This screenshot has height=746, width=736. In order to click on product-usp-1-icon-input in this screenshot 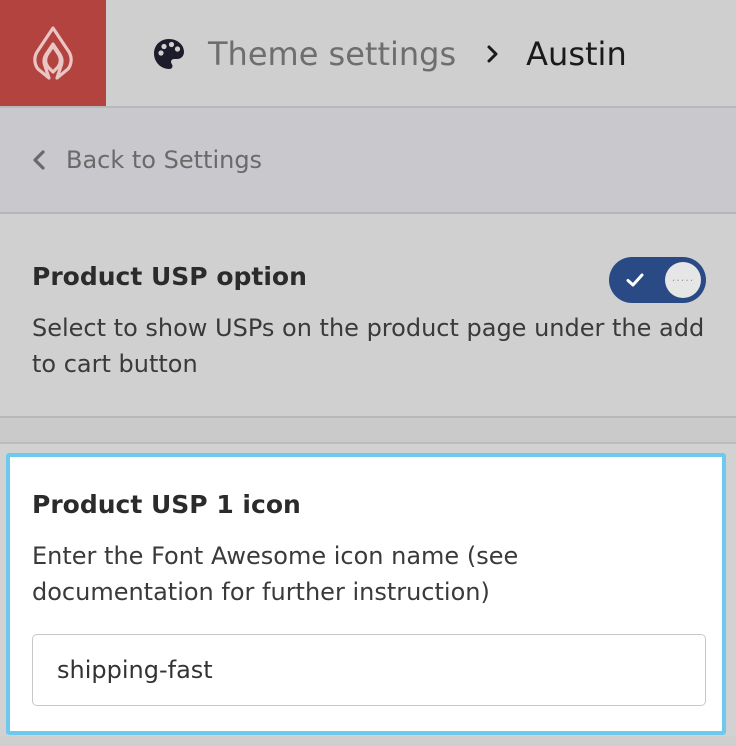, I will do `click(369, 670)`.